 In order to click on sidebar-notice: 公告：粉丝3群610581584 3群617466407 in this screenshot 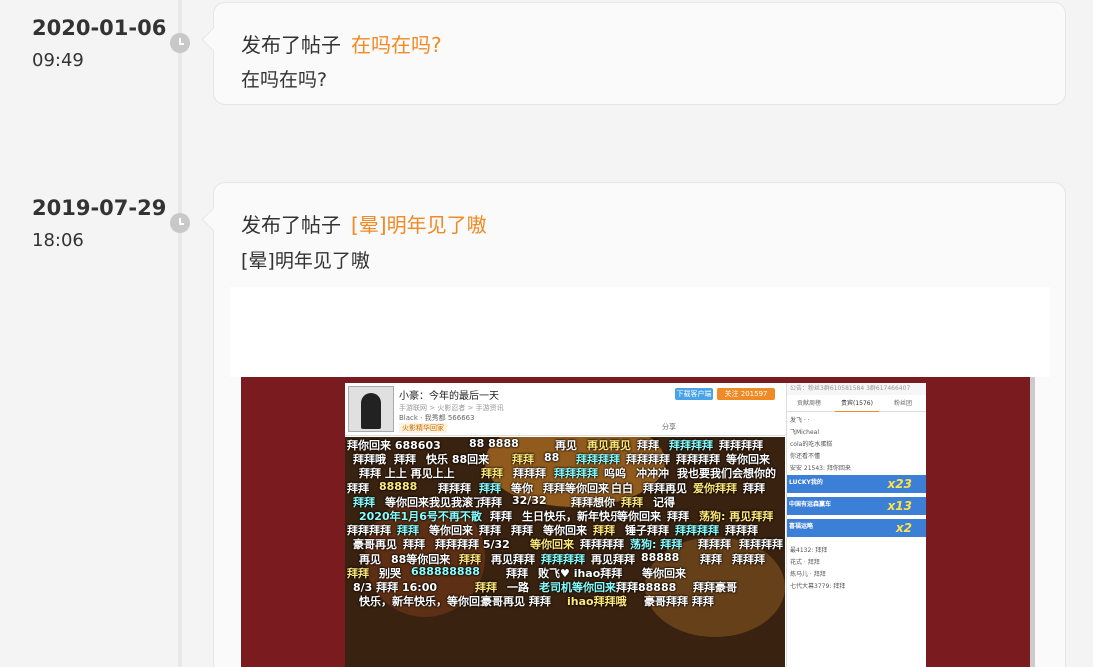, I will do `click(856, 389)`.